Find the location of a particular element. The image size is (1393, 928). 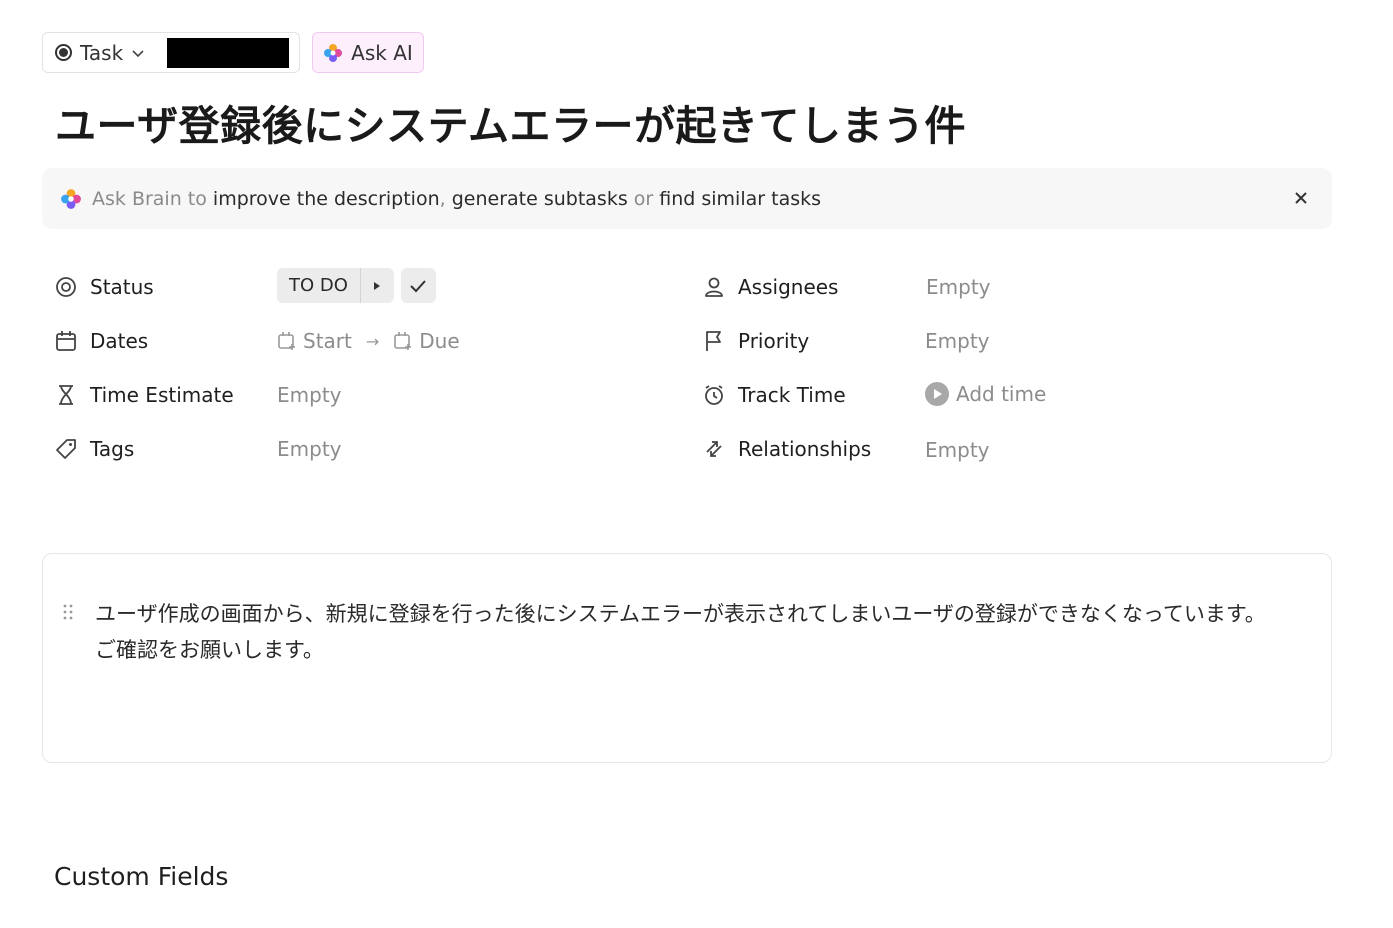

next-status-icon is located at coordinates (377, 285).